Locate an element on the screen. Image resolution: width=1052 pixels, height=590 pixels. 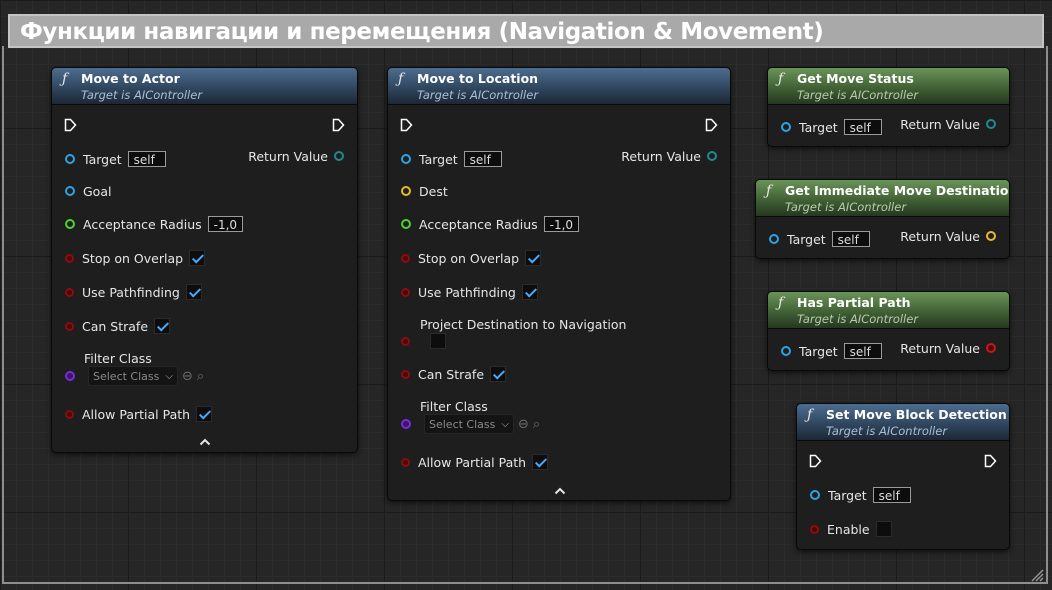
vector-pin-icon is located at coordinates (406, 191).